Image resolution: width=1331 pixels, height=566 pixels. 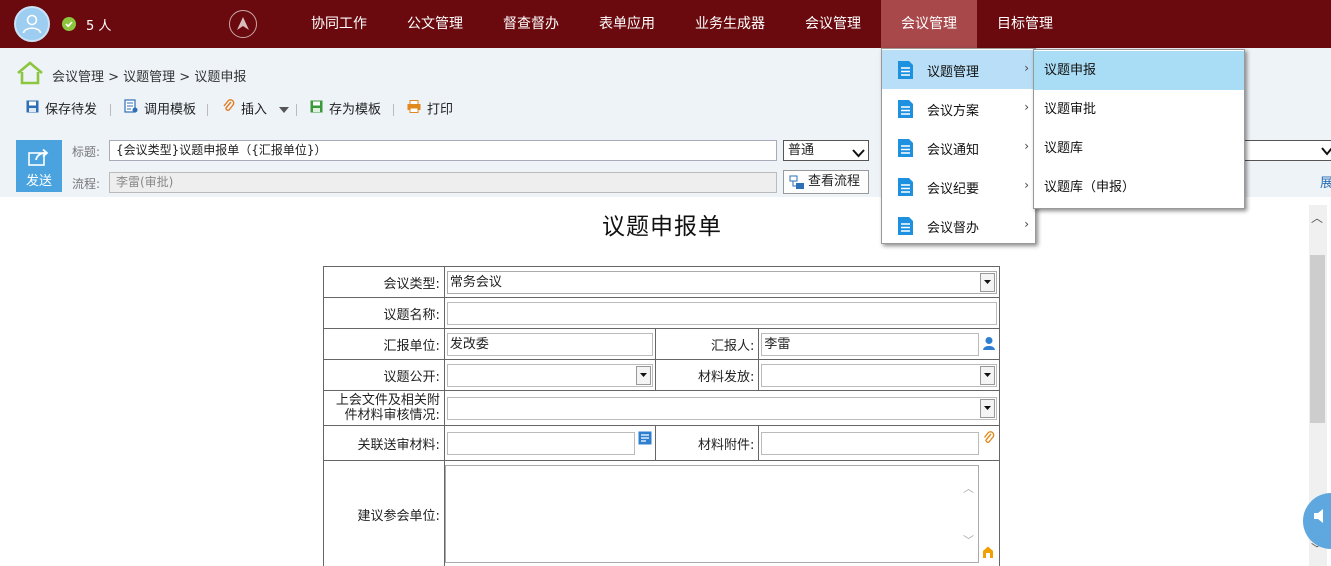 What do you see at coordinates (707, 375) in the screenshot?
I see `material-dist-label: 材料发放:` at bounding box center [707, 375].